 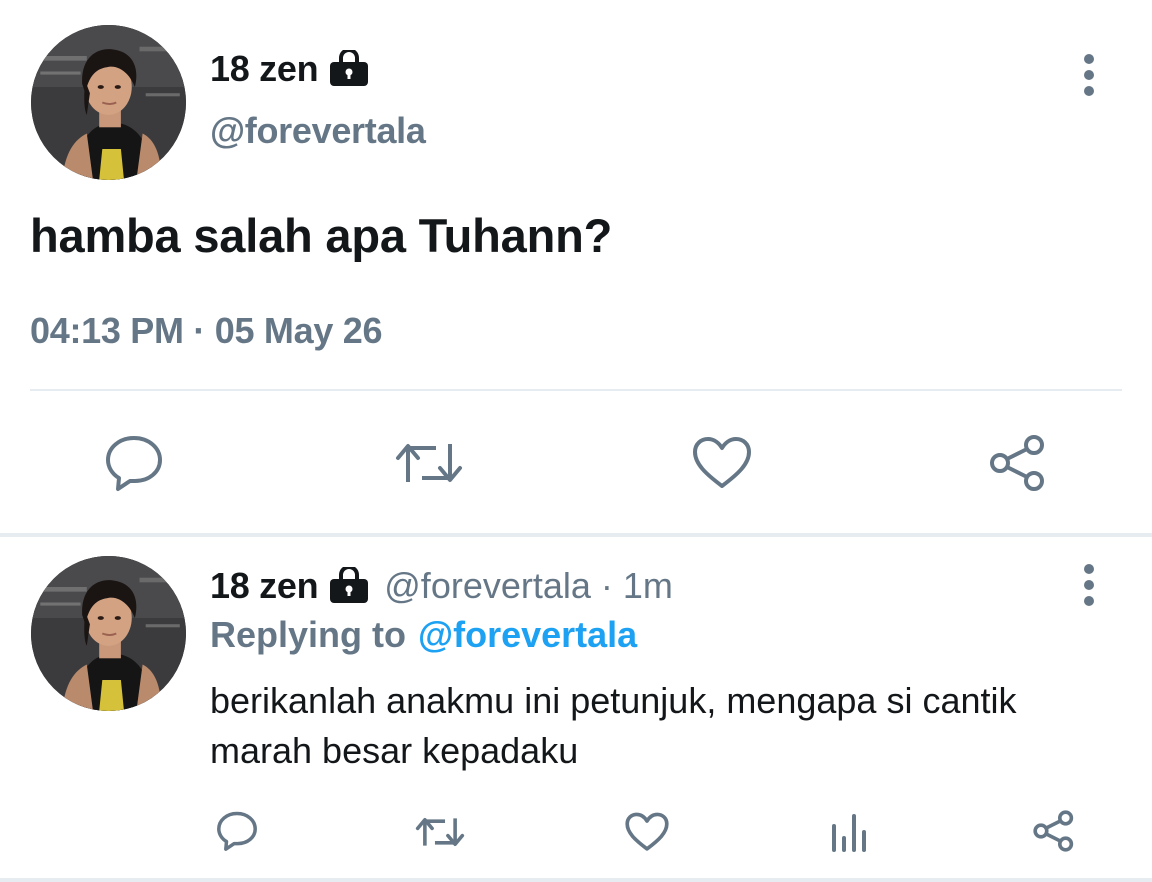 I want to click on section-divider, so click(x=576, y=535).